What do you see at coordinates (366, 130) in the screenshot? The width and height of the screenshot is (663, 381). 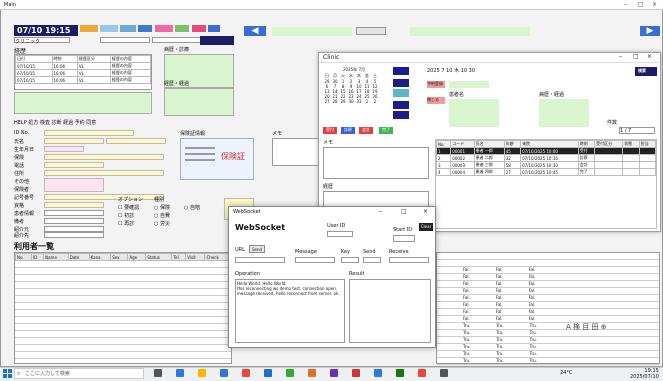 I see `tab-payment: 会計` at bounding box center [366, 130].